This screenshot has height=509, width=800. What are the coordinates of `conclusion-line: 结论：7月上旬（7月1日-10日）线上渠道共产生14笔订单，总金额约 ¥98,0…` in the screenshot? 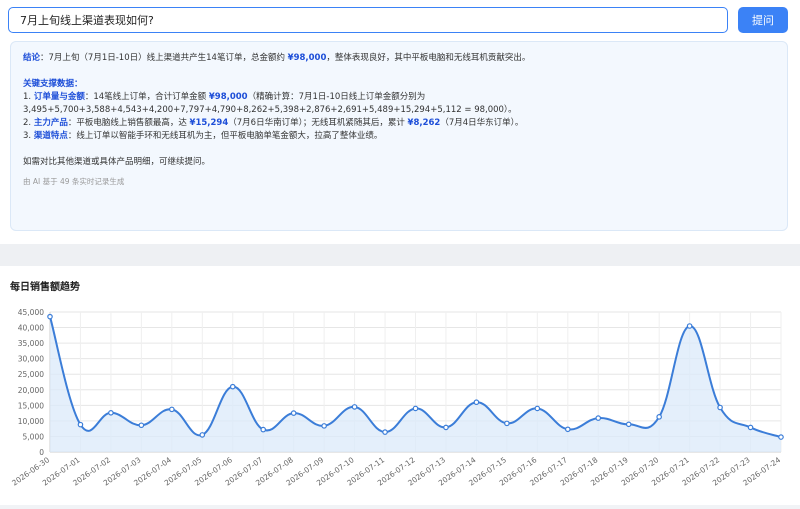 It's located at (277, 58).